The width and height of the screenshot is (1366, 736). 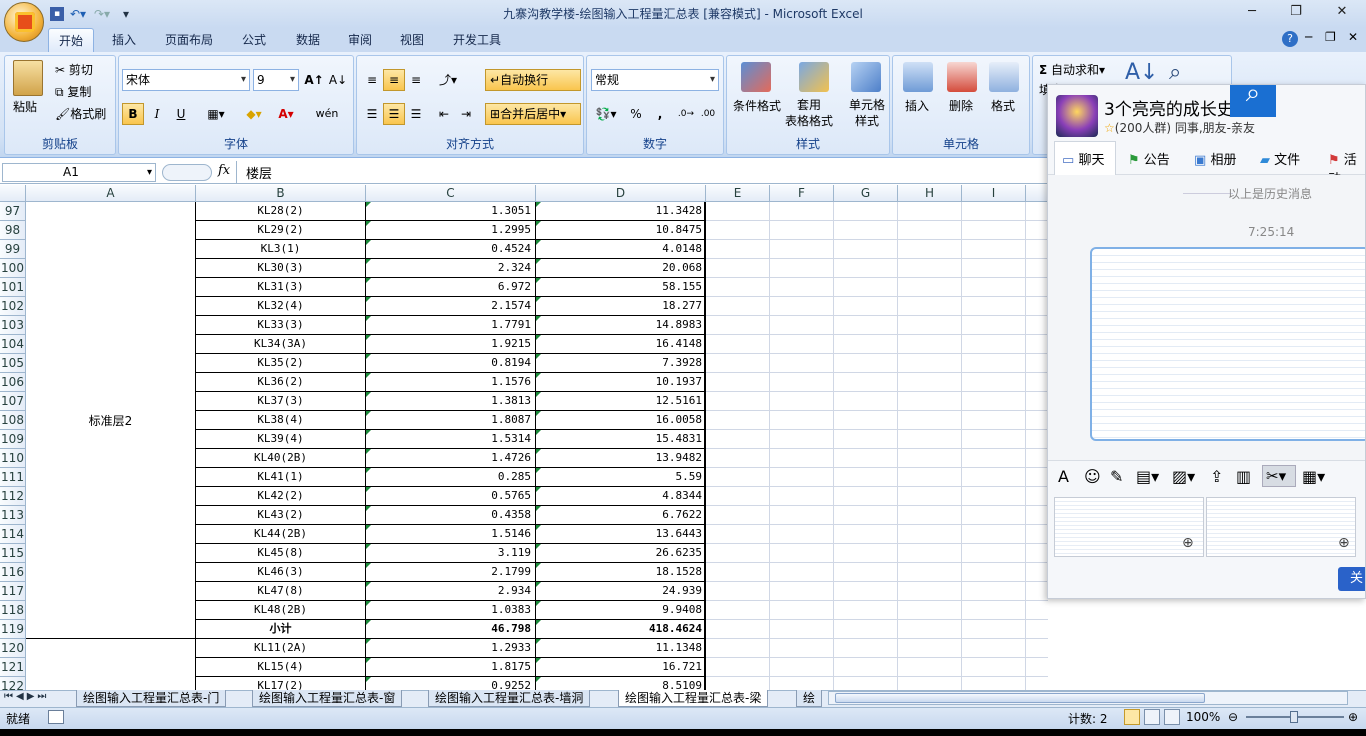 What do you see at coordinates (13, 249) in the screenshot?
I see `row-header: 99` at bounding box center [13, 249].